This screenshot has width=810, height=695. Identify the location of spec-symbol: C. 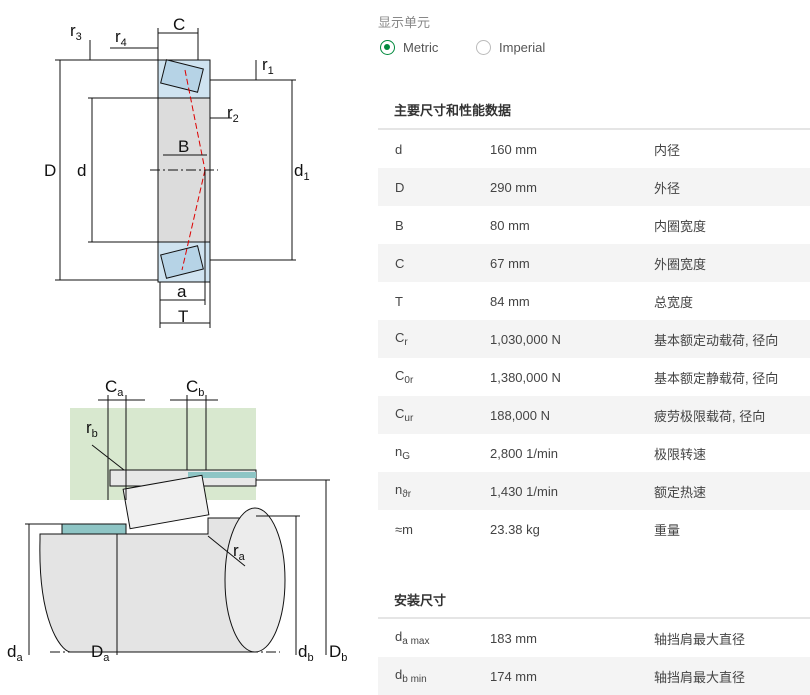
(434, 263).